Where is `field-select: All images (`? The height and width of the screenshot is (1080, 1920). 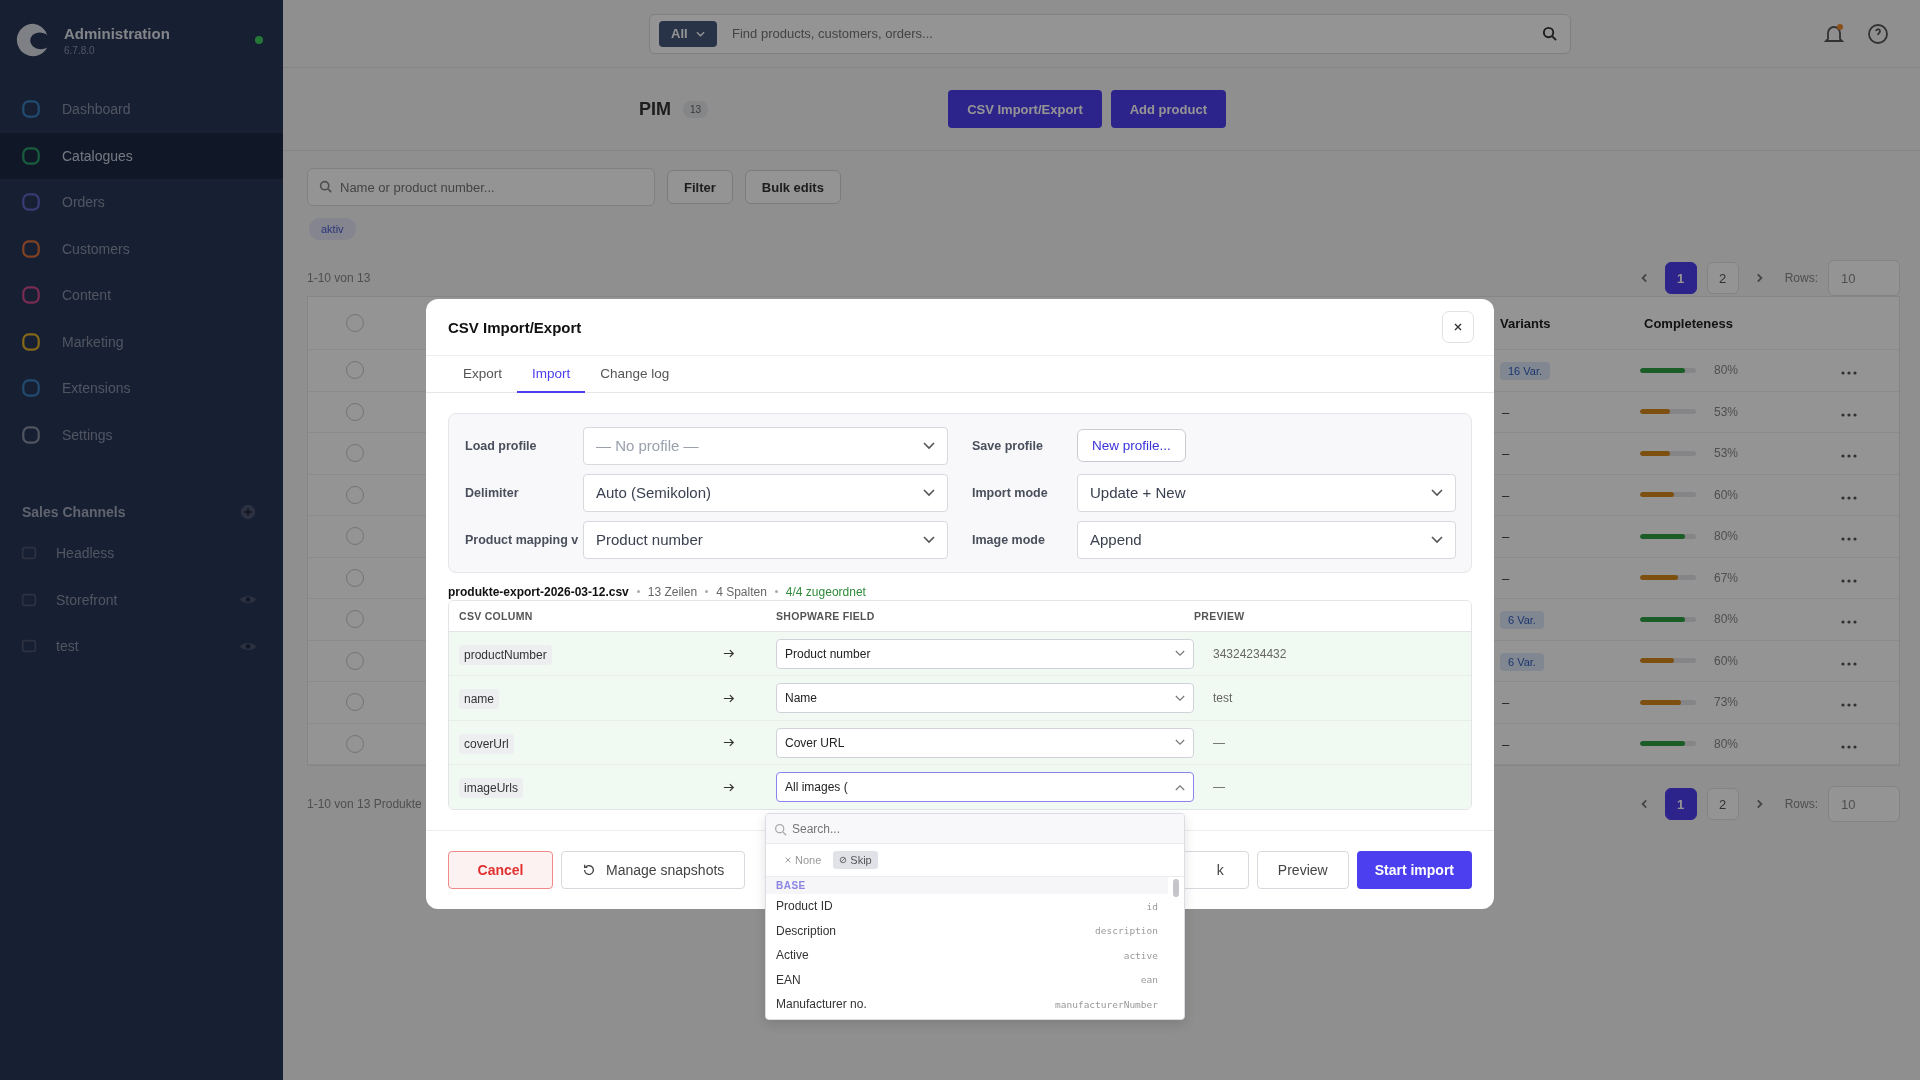 field-select: All images ( is located at coordinates (985, 787).